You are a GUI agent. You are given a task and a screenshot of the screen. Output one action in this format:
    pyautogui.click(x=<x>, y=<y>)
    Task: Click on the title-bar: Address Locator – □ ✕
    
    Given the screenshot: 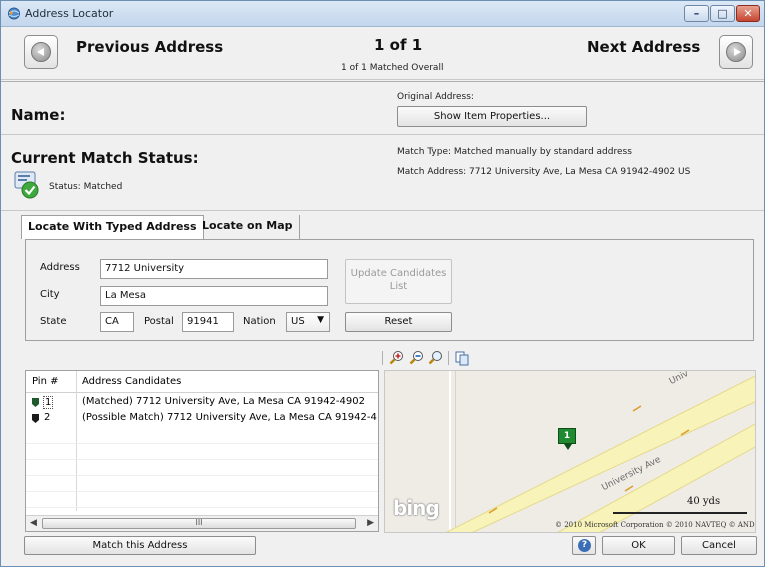 What is the action you would take?
    pyautogui.click(x=382, y=14)
    